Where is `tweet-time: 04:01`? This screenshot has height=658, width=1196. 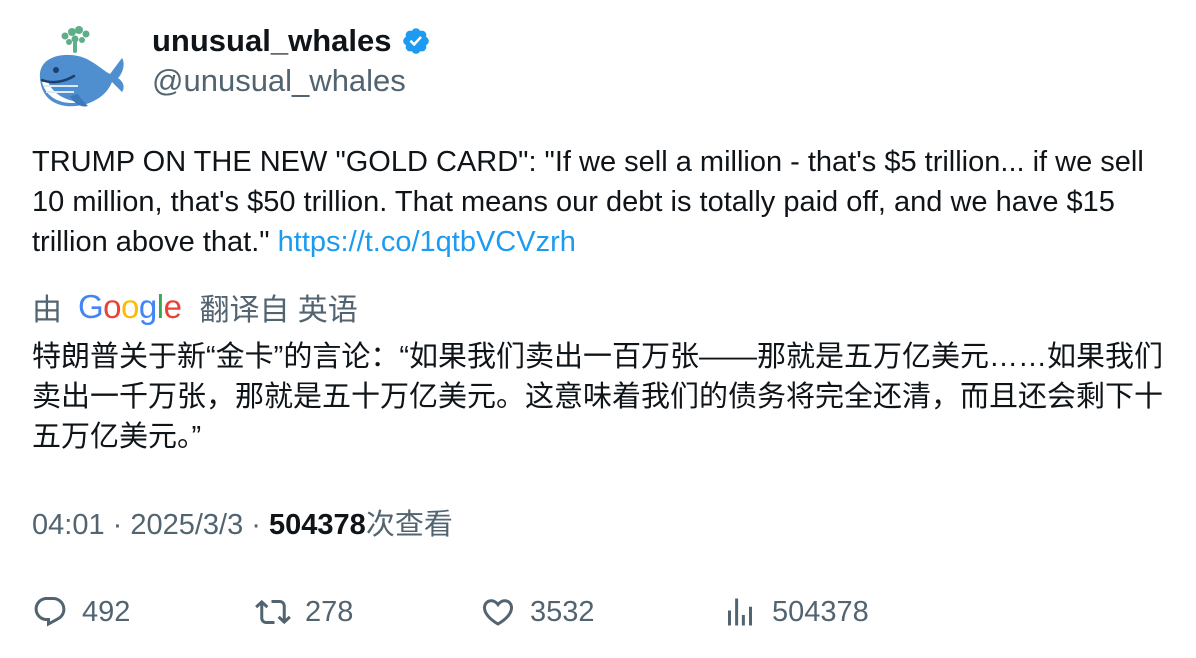
tweet-time: 04:01 is located at coordinates (68, 525).